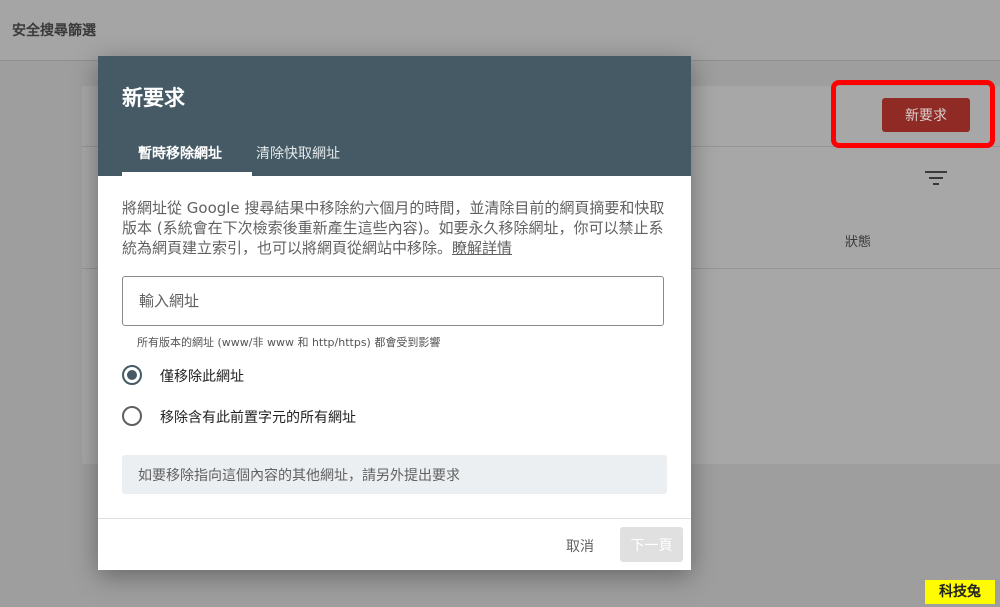 This screenshot has width=1000, height=607. What do you see at coordinates (202, 377) in the screenshot?
I see `radio-label: 僅移除此網址` at bounding box center [202, 377].